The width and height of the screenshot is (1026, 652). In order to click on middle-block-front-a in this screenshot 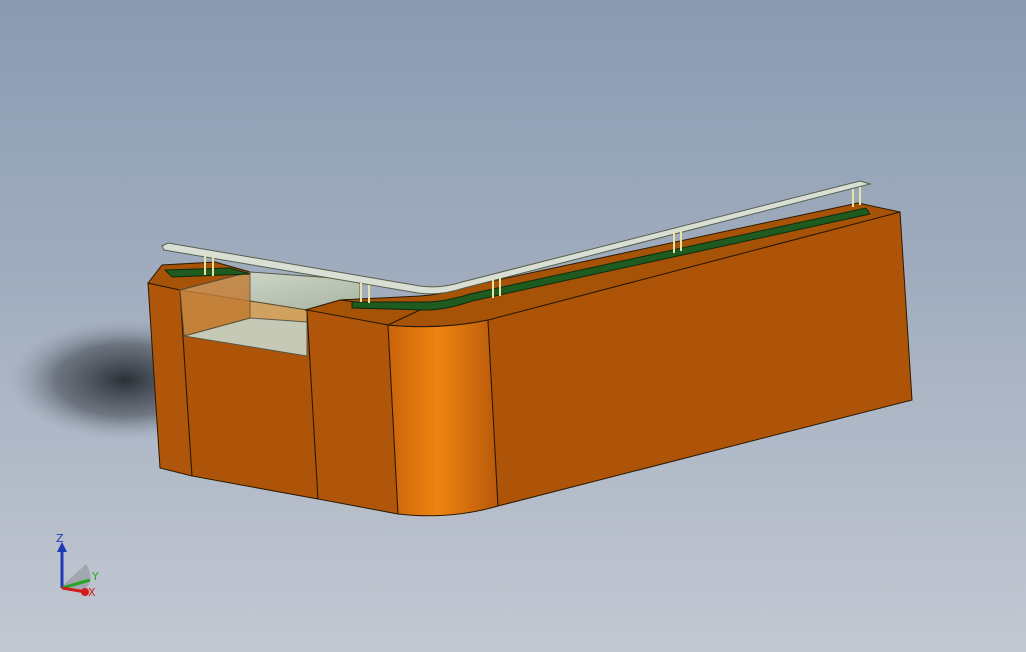, I will do `click(352, 412)`.